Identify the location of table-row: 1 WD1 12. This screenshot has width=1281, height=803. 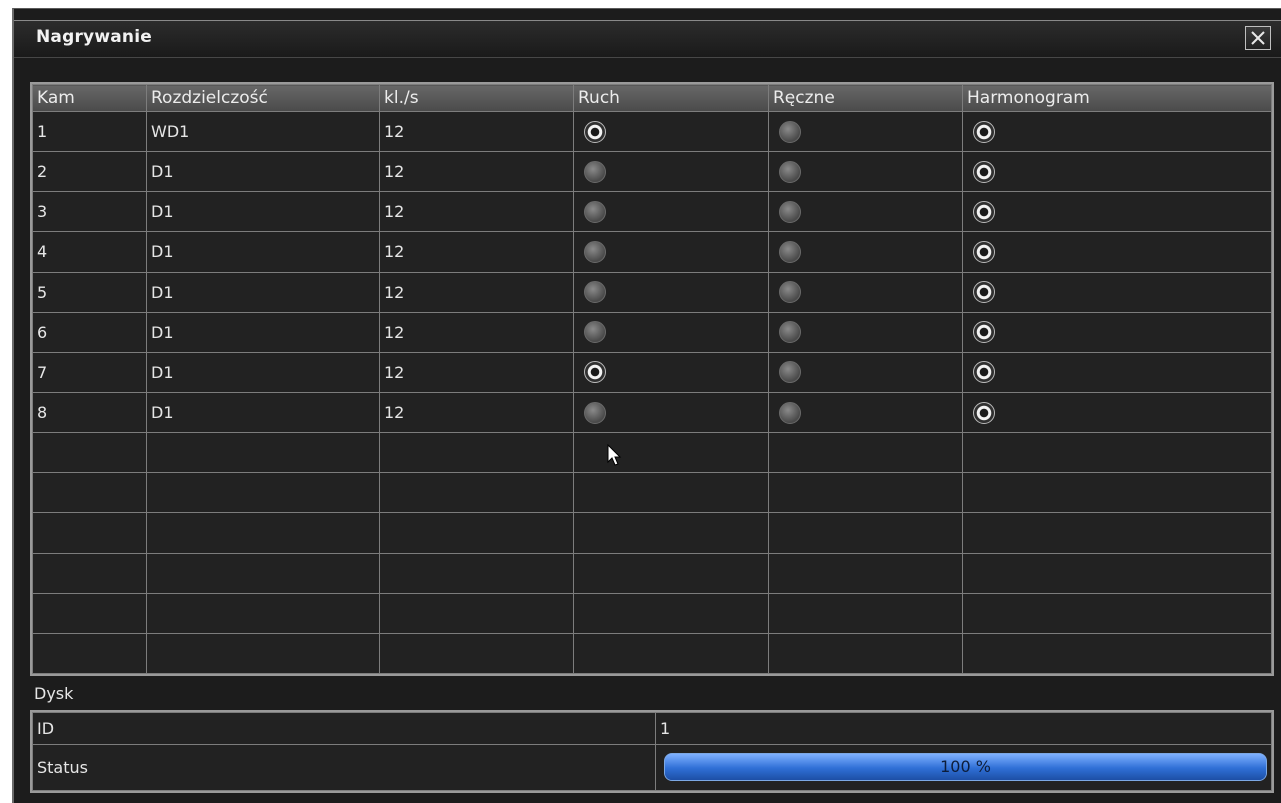
(652, 131).